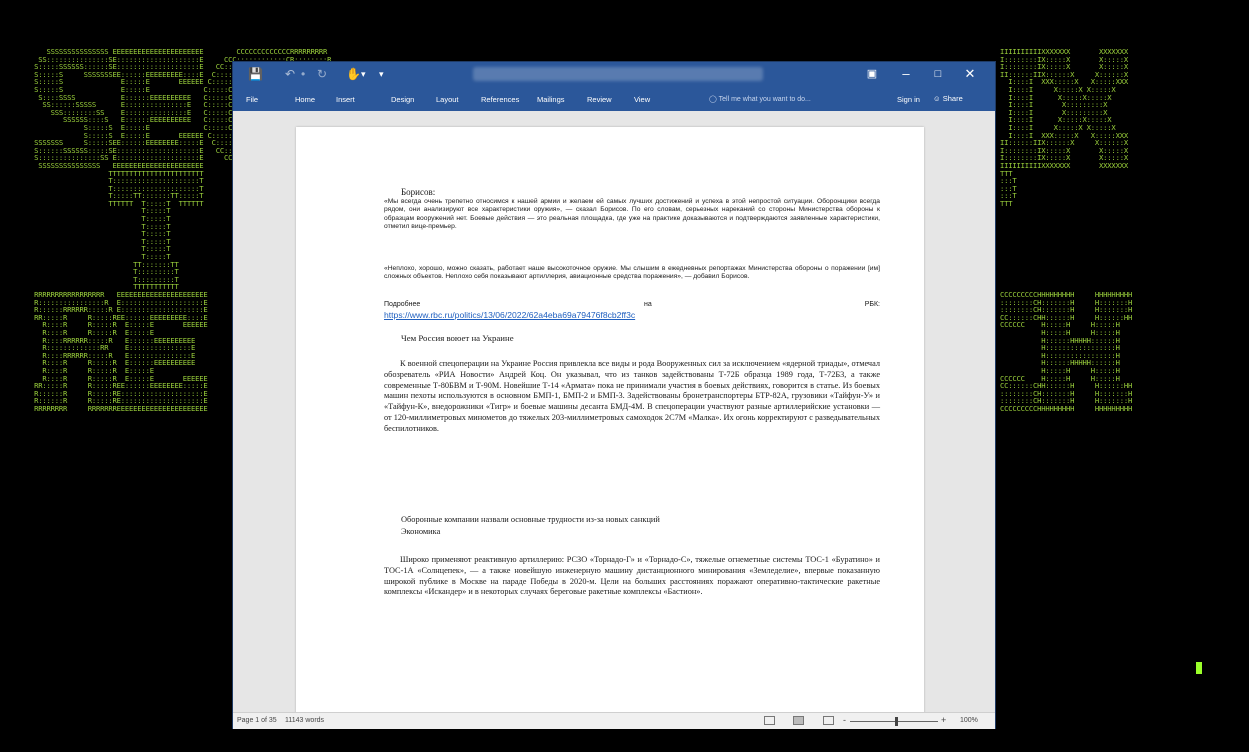 This screenshot has width=1249, height=752. Describe the element at coordinates (304, 720) in the screenshot. I see `word-count: 11143 words` at that location.